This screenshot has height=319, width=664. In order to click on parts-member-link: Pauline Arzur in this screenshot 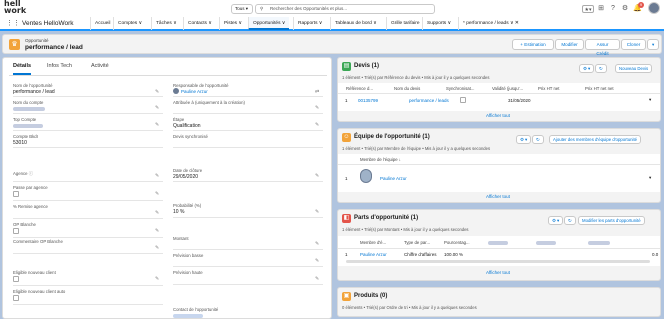, I will do `click(373, 254)`.